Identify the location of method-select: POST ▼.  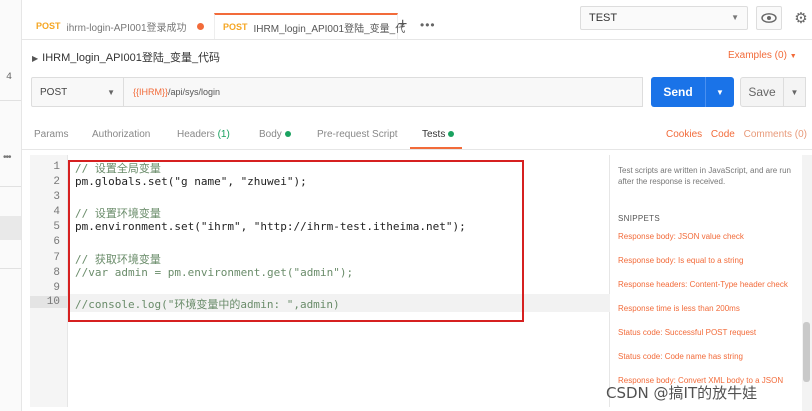
(77, 92).